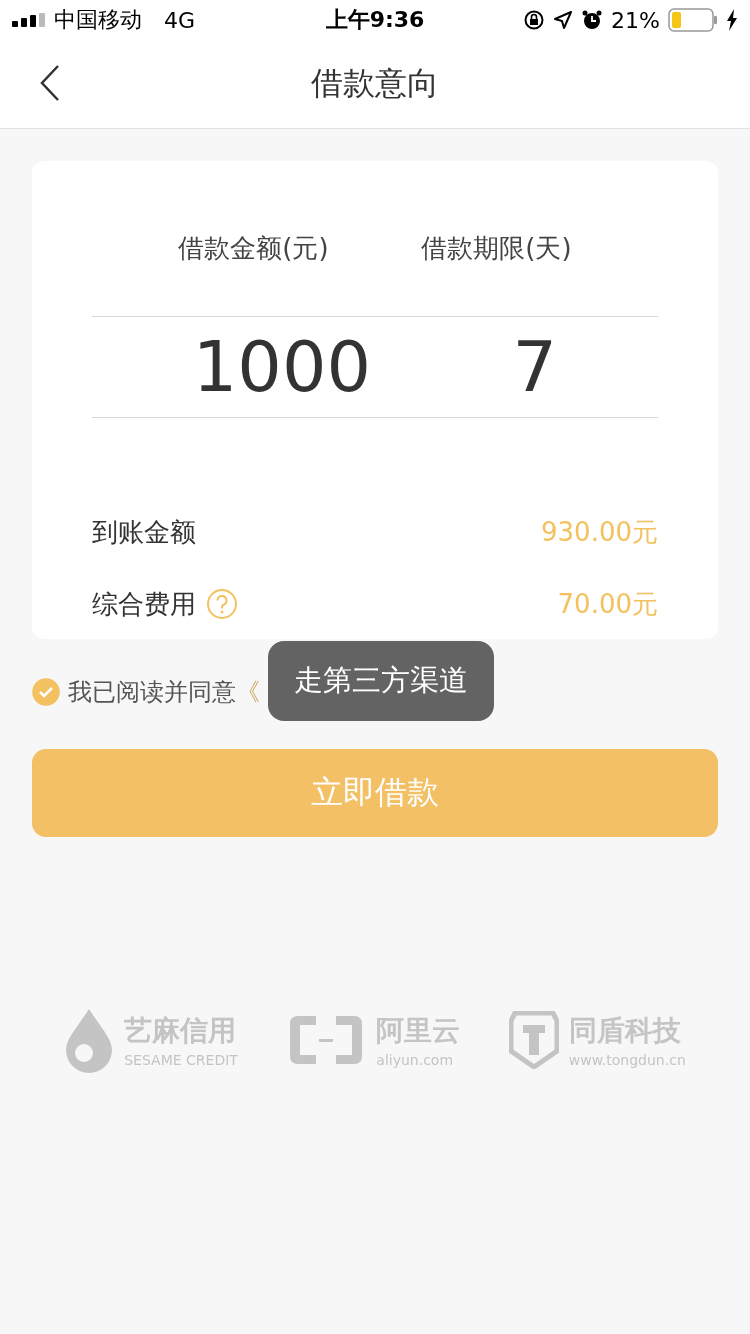 The width and height of the screenshot is (750, 1334). What do you see at coordinates (50, 83) in the screenshot?
I see `back-chevron-icon` at bounding box center [50, 83].